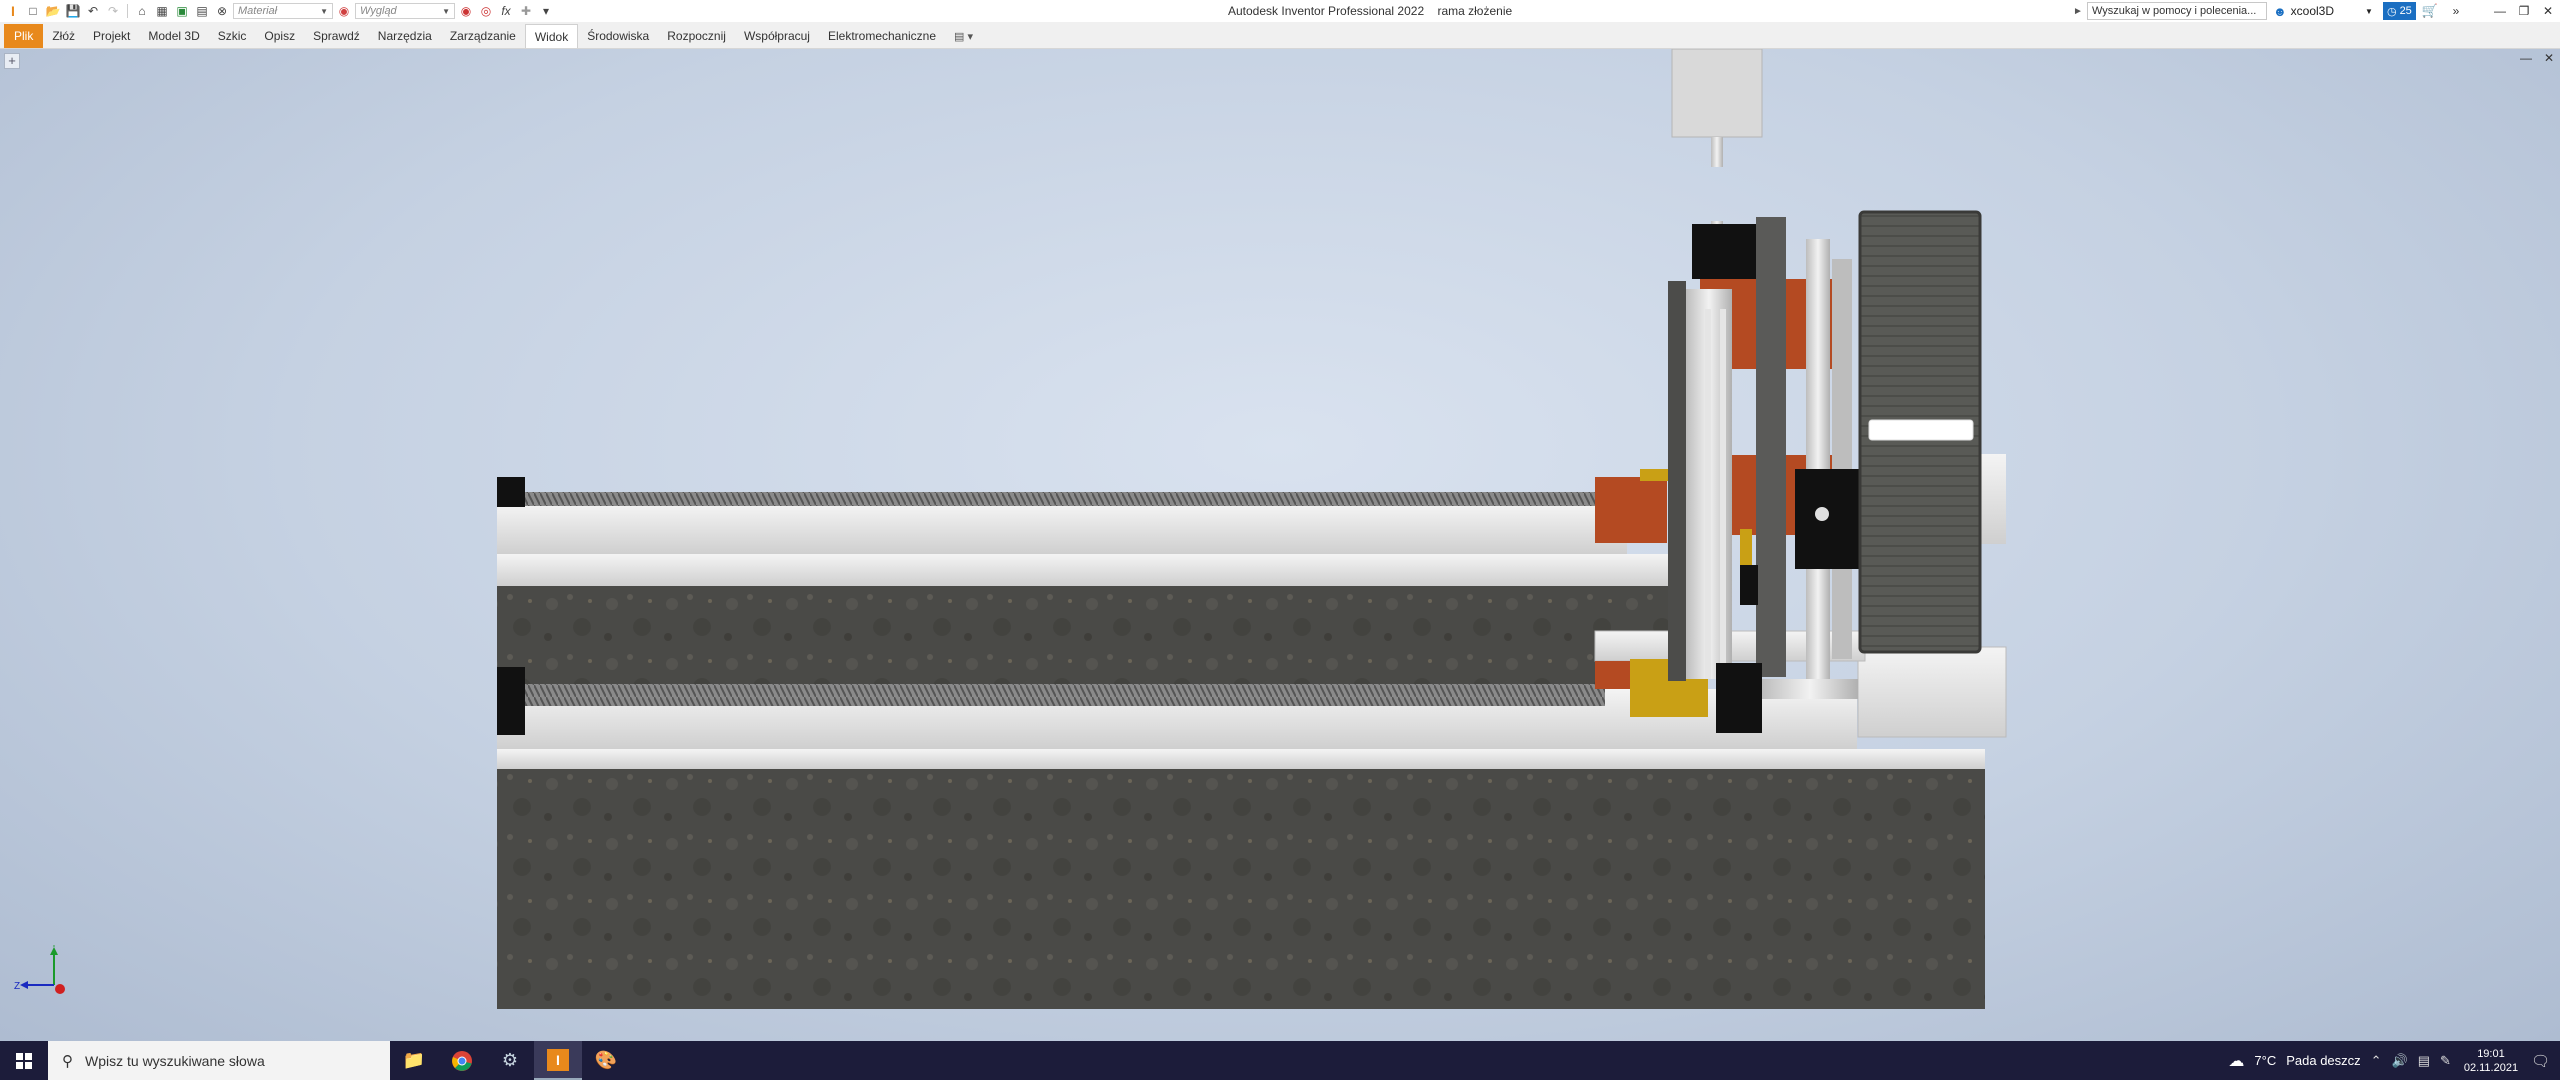 The image size is (2560, 1080). Describe the element at coordinates (511, 492) in the screenshot. I see `upper-screw-end-block` at that location.